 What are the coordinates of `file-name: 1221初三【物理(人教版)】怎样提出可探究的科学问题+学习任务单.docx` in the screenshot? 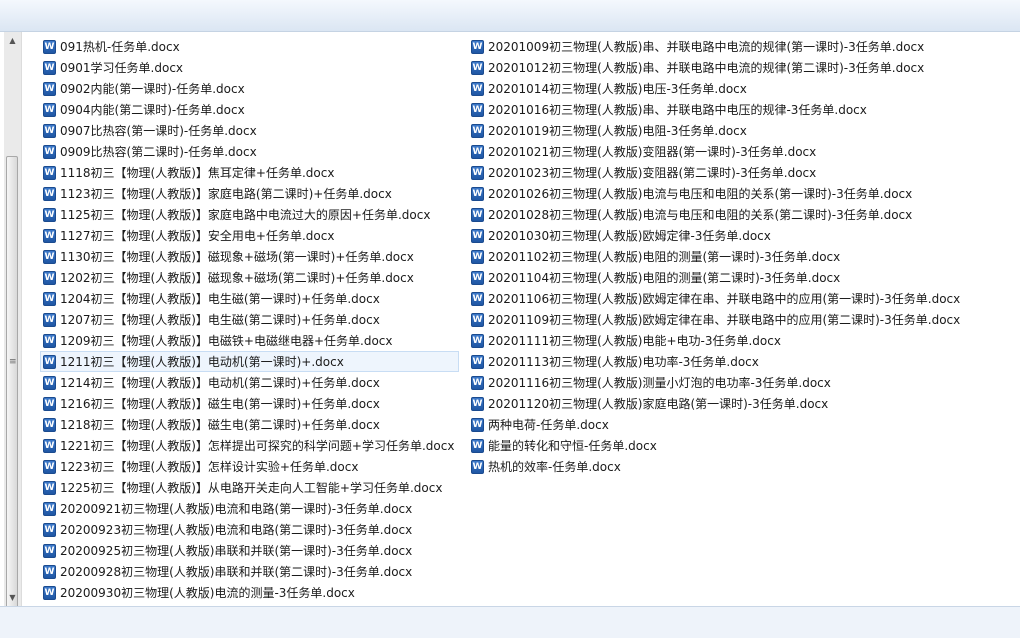 It's located at (257, 446).